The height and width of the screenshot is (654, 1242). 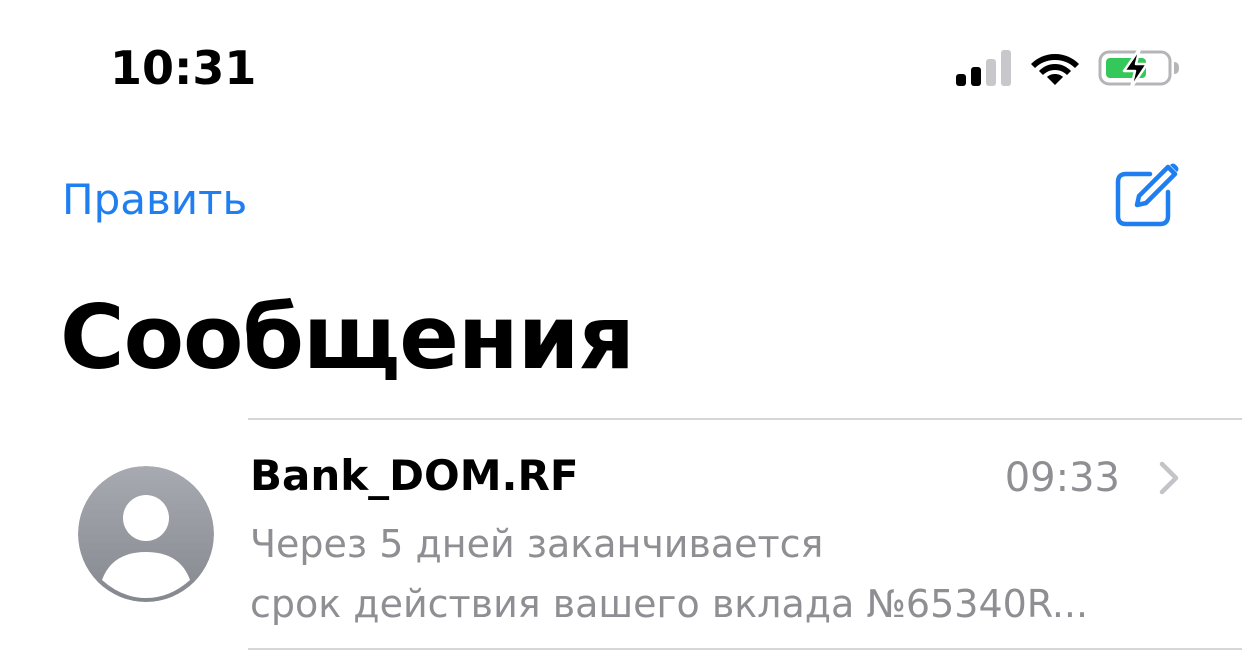 What do you see at coordinates (146, 534) in the screenshot?
I see `avatar-placeholder-icon` at bounding box center [146, 534].